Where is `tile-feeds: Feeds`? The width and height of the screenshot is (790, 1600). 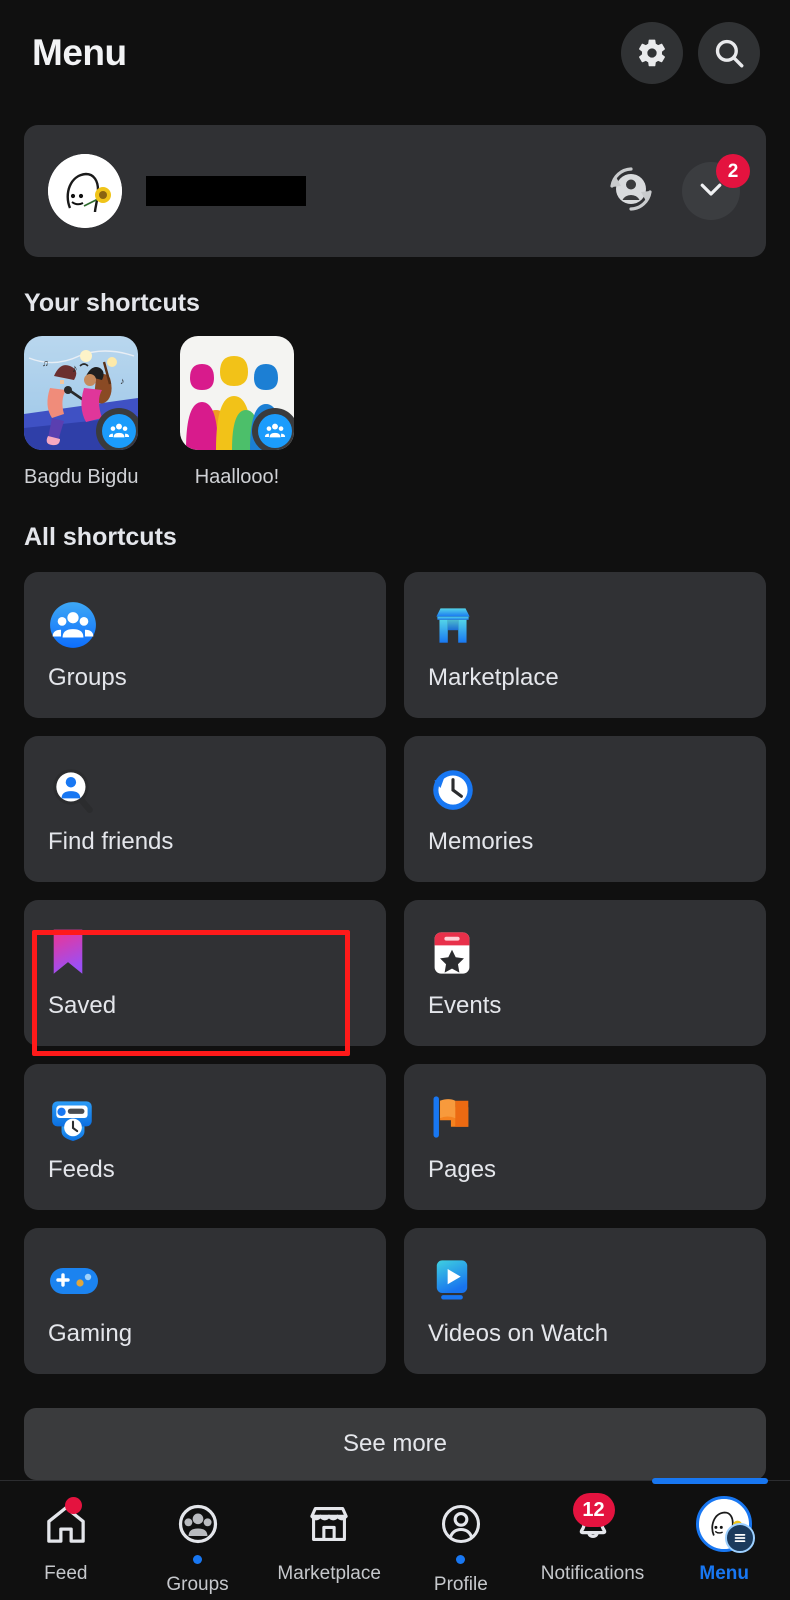 tile-feeds: Feeds is located at coordinates (205, 1137).